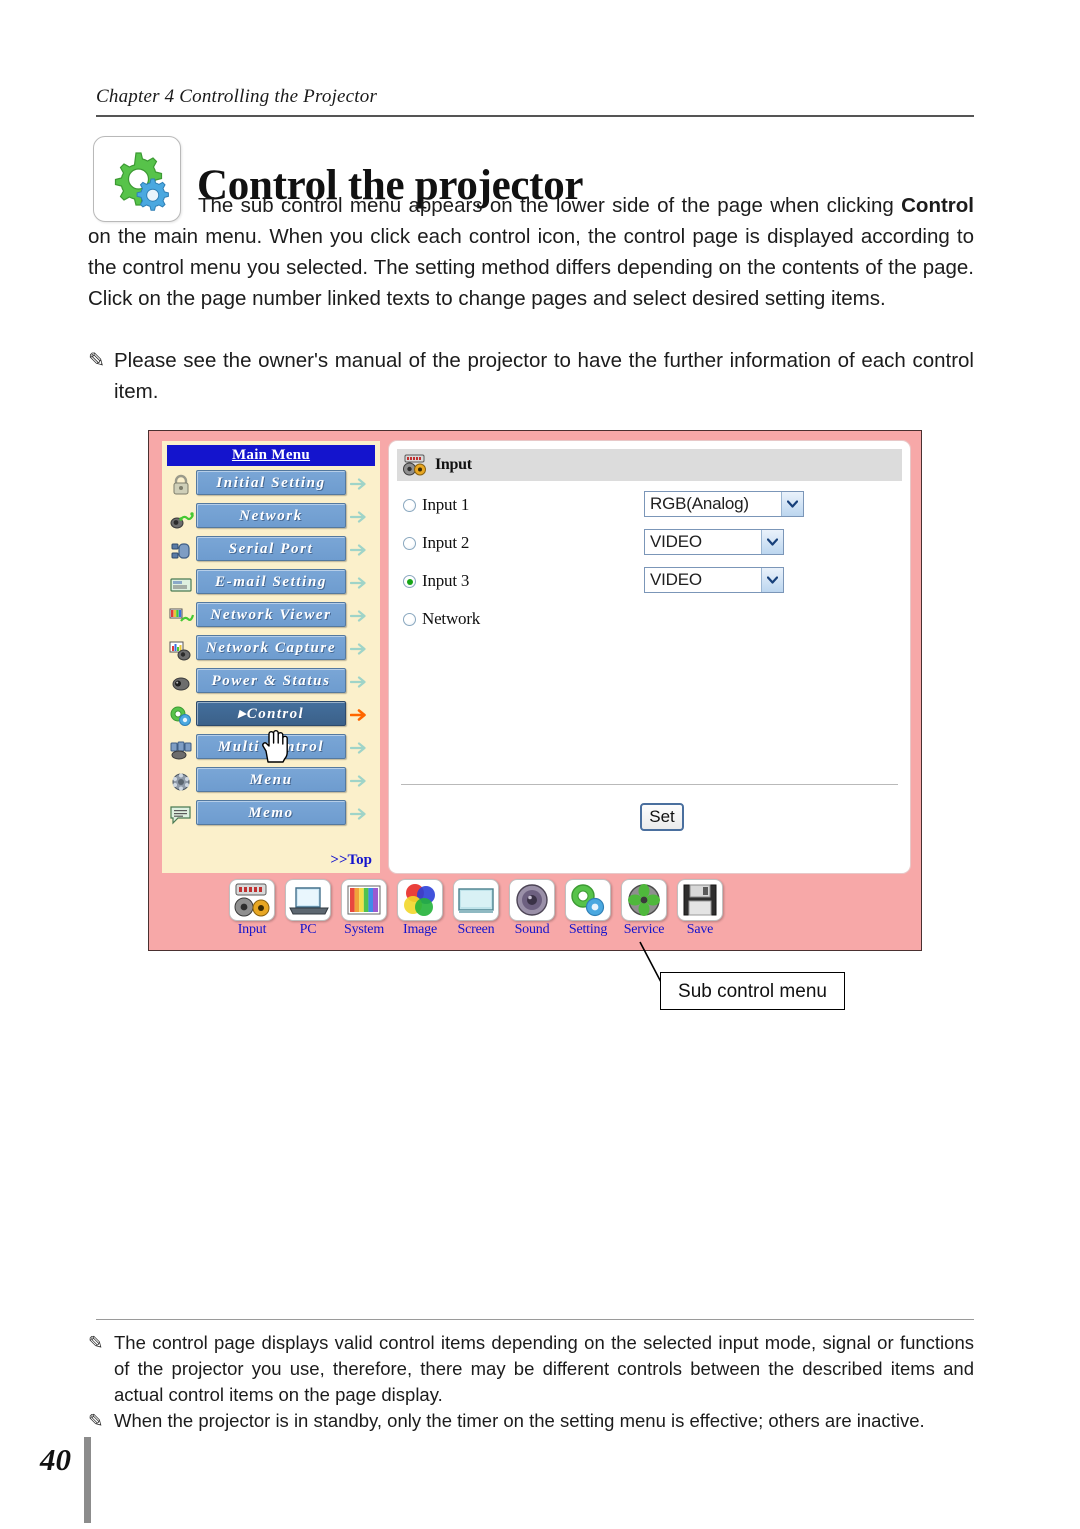 The image size is (1080, 1529). Describe the element at coordinates (714, 580) in the screenshot. I see `source-select-input-3: VIDEO` at that location.